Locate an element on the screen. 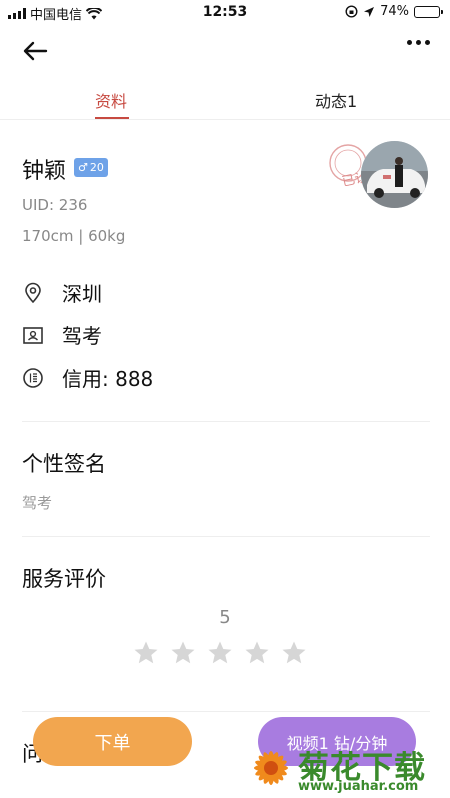 The width and height of the screenshot is (450, 798). gender-age-badge: ♂ 20 is located at coordinates (91, 167).